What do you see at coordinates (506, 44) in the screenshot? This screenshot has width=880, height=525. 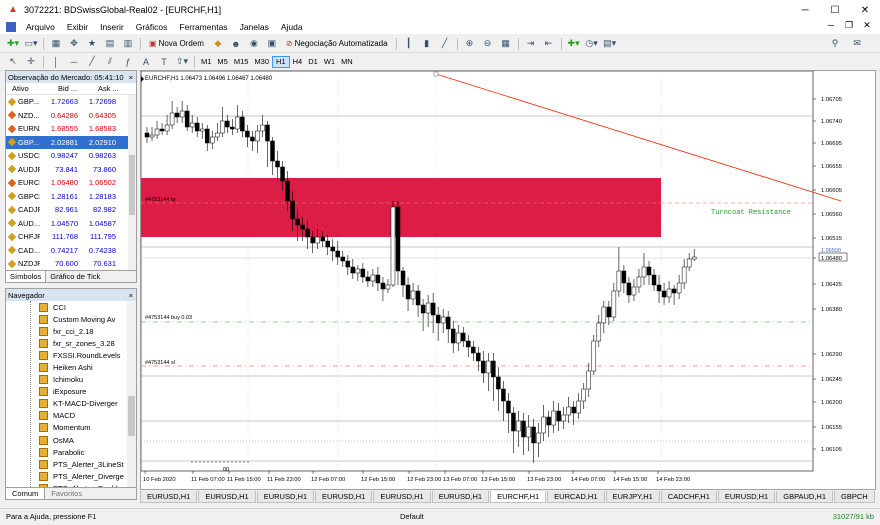 I see `tile-windows-icon: ▦` at bounding box center [506, 44].